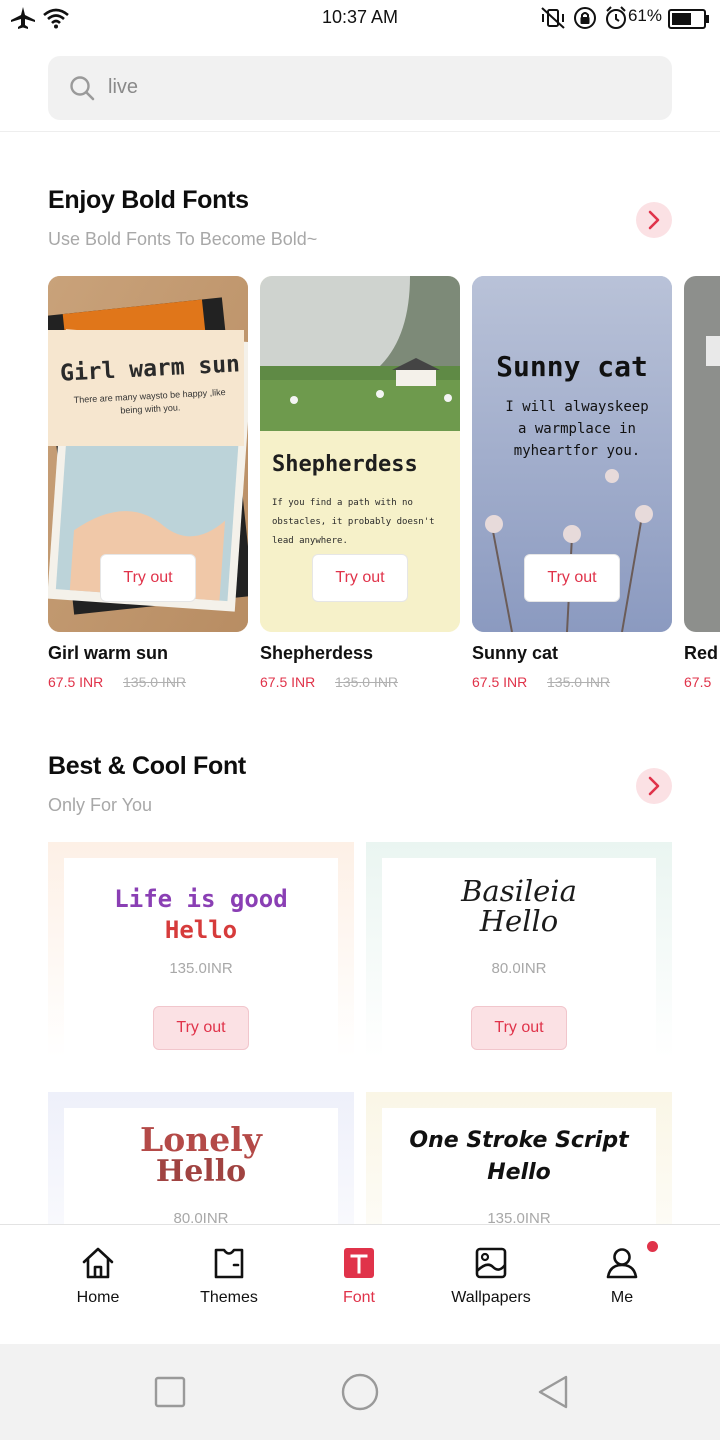 The image size is (720, 1440). What do you see at coordinates (100, 805) in the screenshot?
I see `section-subtitle-cool-font: Only For You` at bounding box center [100, 805].